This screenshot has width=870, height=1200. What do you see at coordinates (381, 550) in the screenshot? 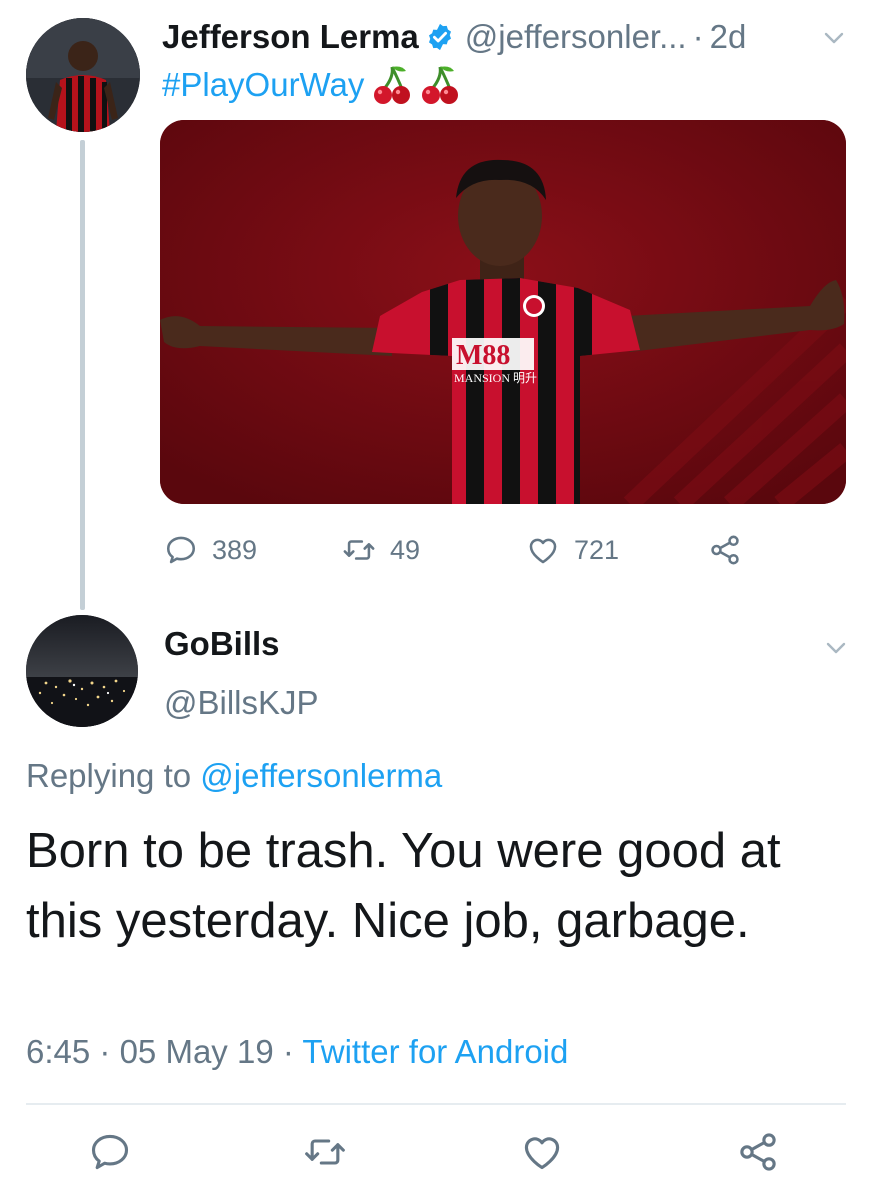
I see `retweet-button: 49` at bounding box center [381, 550].